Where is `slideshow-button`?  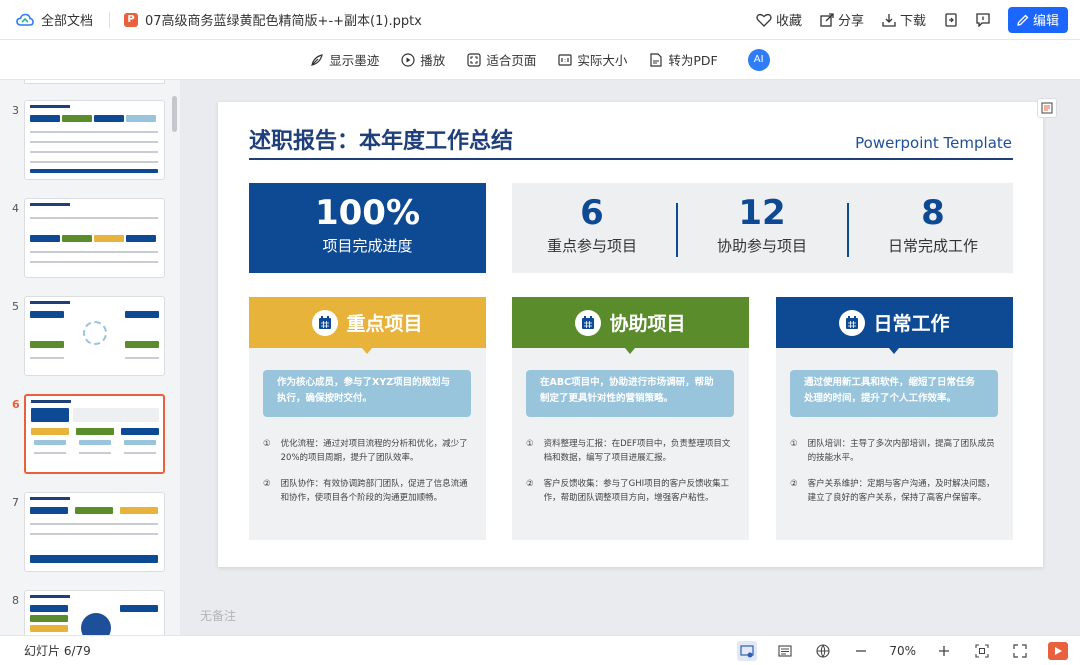 slideshow-button is located at coordinates (1058, 650).